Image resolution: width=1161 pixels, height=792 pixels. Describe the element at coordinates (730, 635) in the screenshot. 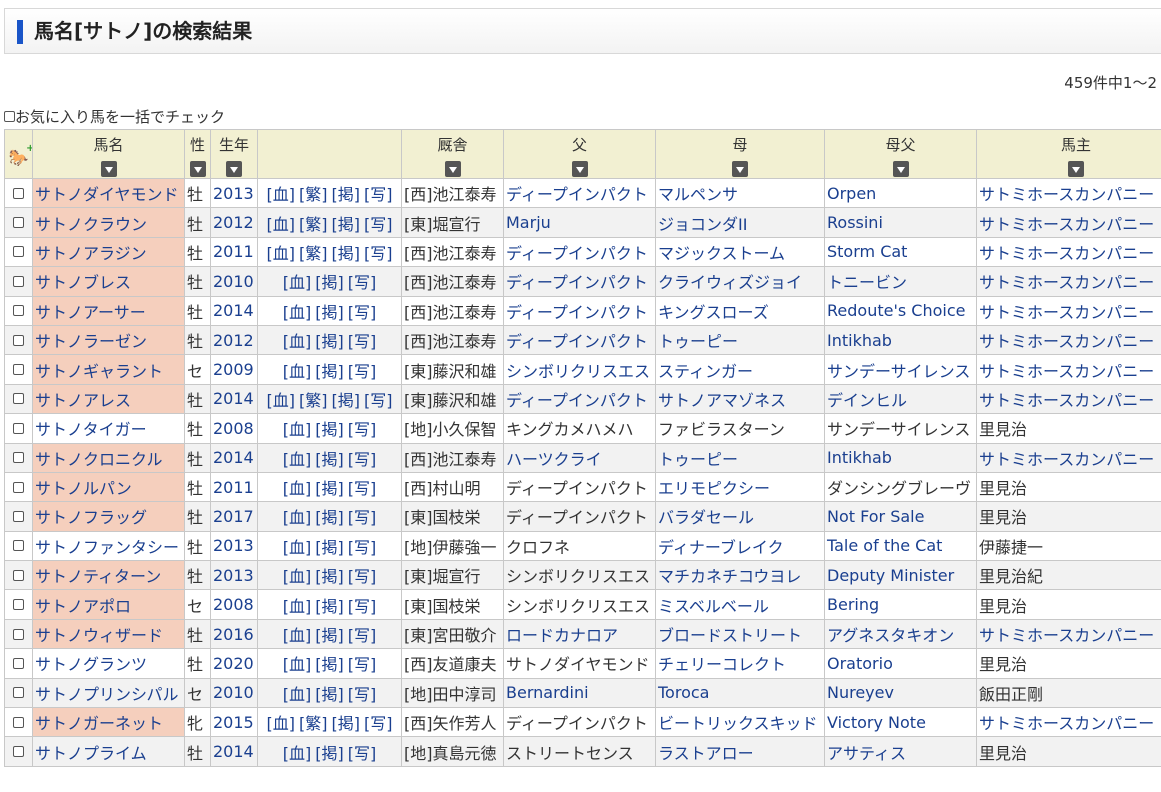

I see `dam-link: ブロードストリート` at that location.